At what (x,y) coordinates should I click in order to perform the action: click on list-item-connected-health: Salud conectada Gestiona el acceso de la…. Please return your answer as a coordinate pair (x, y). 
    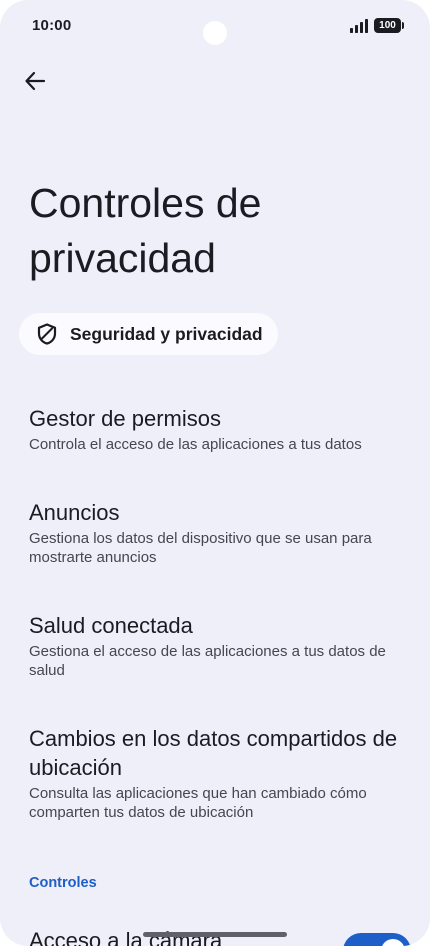
    Looking at the image, I should click on (221, 645).